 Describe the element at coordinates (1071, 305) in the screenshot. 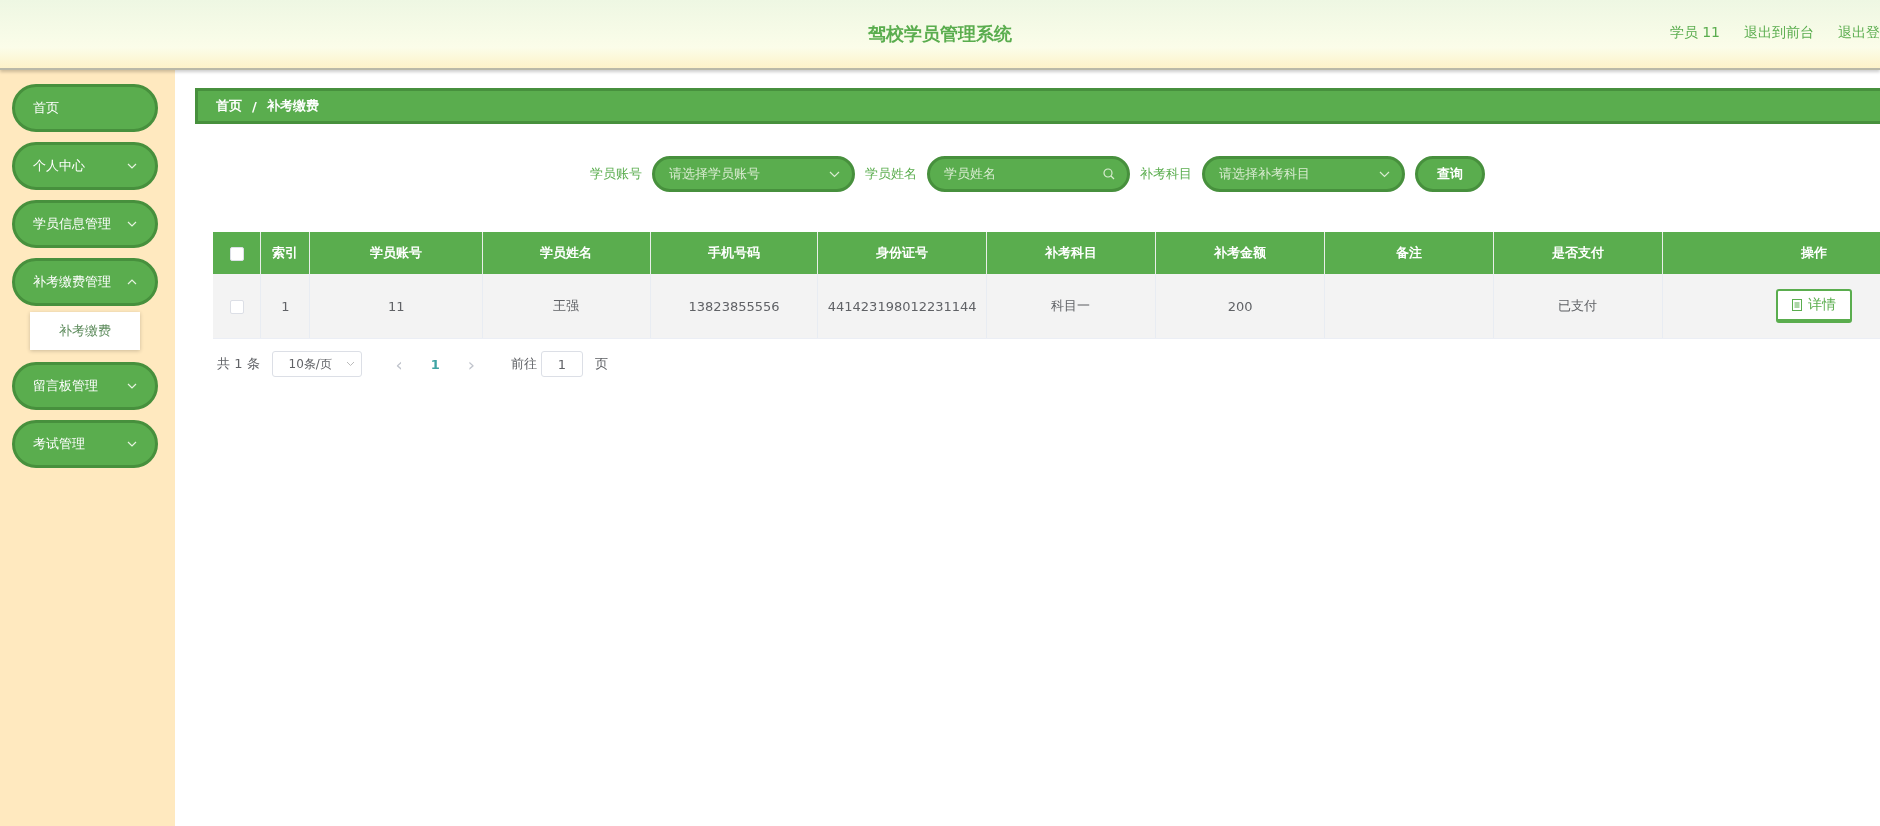

I see `table-cell: 科目一` at that location.